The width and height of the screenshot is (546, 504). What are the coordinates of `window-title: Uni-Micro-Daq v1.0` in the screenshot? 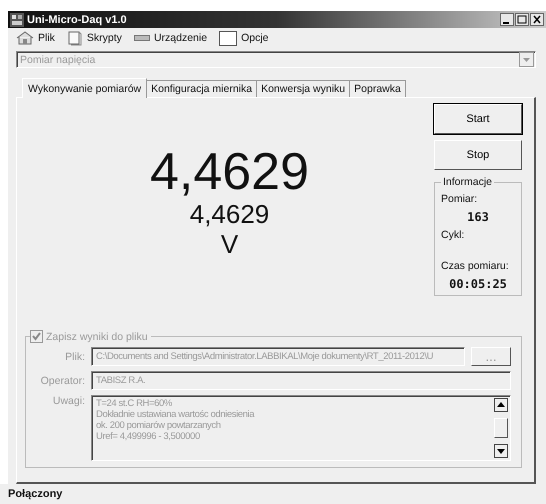 It's located at (77, 20).